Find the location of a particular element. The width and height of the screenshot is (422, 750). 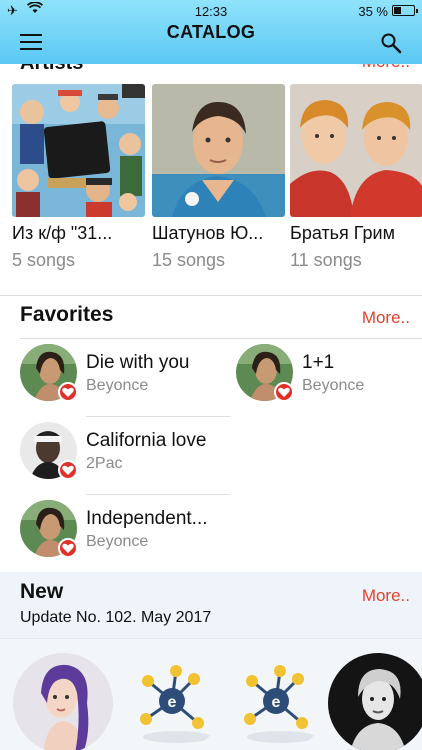

artist-song-count: 5 songs is located at coordinates (44, 260).